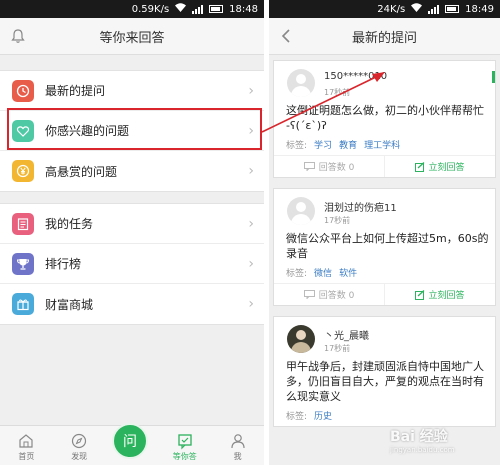  I want to click on username: 丶光_晨曦, so click(346, 336).